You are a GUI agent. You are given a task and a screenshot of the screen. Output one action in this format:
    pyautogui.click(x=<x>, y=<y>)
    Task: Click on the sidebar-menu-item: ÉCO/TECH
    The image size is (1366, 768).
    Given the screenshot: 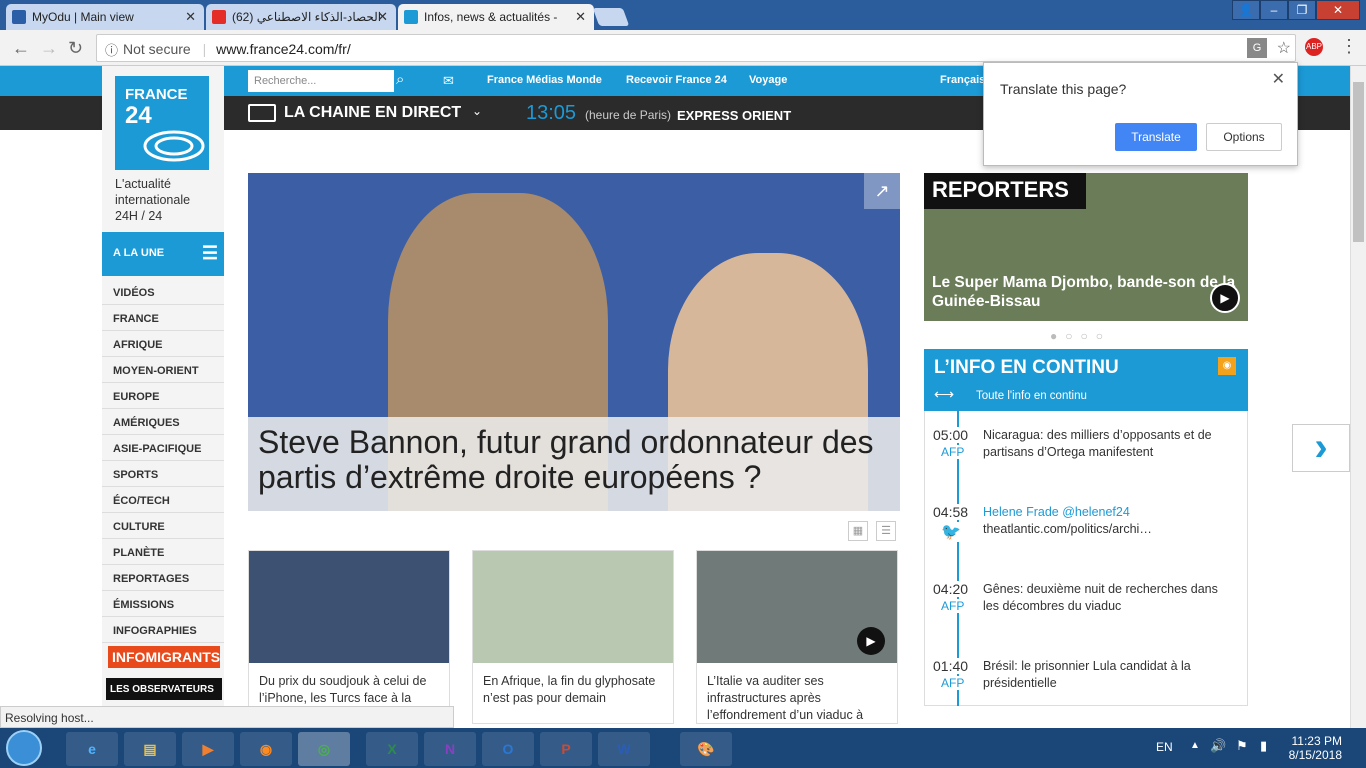 What is the action you would take?
    pyautogui.click(x=163, y=500)
    